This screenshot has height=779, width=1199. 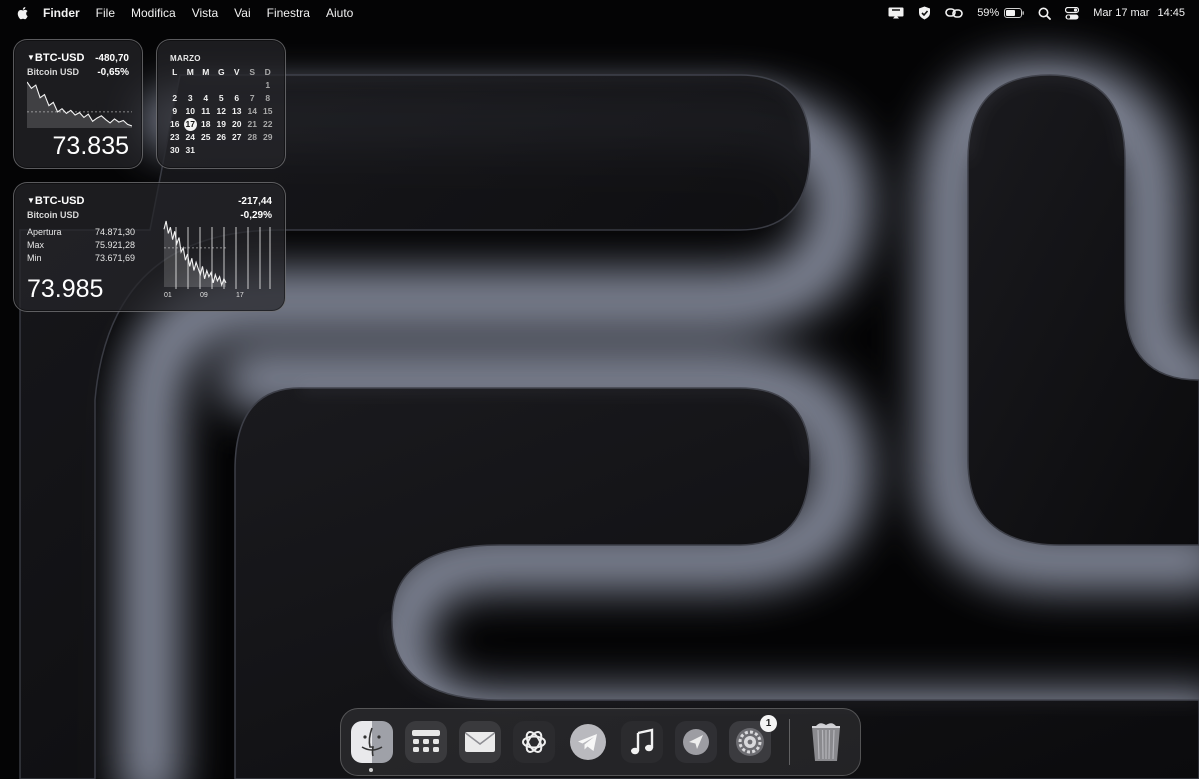 I want to click on calendar-day: 25, so click(x=206, y=137).